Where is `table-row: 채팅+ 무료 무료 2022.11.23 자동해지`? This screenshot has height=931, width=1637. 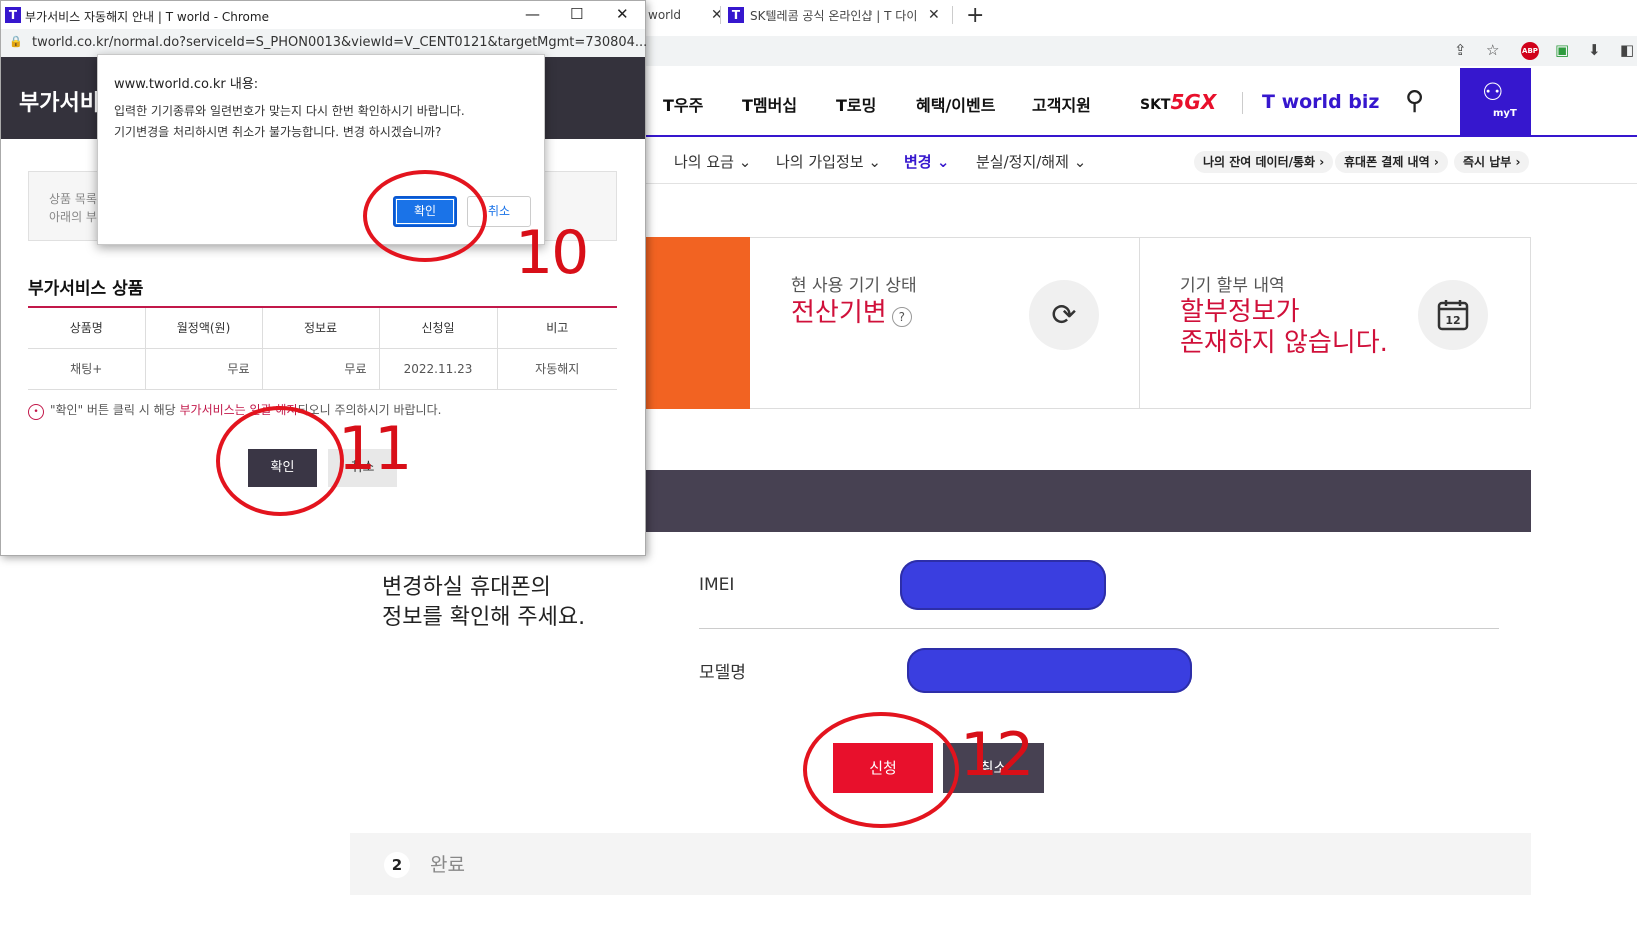 table-row: 채팅+ 무료 무료 2022.11.23 자동해지 is located at coordinates (322, 369).